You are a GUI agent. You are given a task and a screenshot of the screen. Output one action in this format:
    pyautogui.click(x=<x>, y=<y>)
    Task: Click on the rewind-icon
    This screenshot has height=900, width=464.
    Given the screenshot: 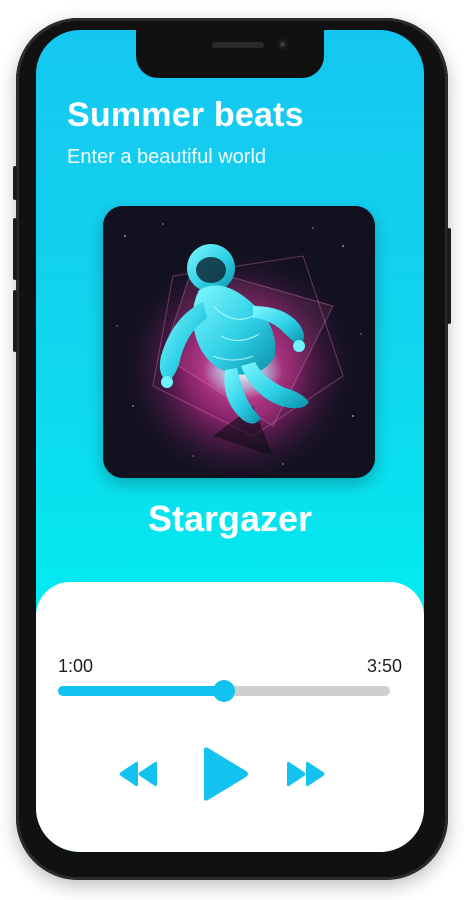 What is the action you would take?
    pyautogui.click(x=138, y=774)
    